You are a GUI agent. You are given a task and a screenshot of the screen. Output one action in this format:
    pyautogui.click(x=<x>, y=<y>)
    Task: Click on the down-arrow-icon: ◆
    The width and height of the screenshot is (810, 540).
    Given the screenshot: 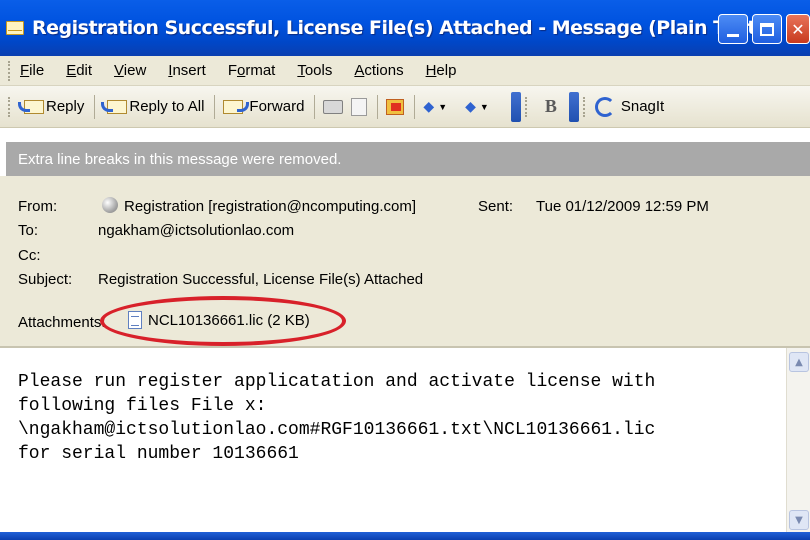 What is the action you would take?
    pyautogui.click(x=470, y=106)
    